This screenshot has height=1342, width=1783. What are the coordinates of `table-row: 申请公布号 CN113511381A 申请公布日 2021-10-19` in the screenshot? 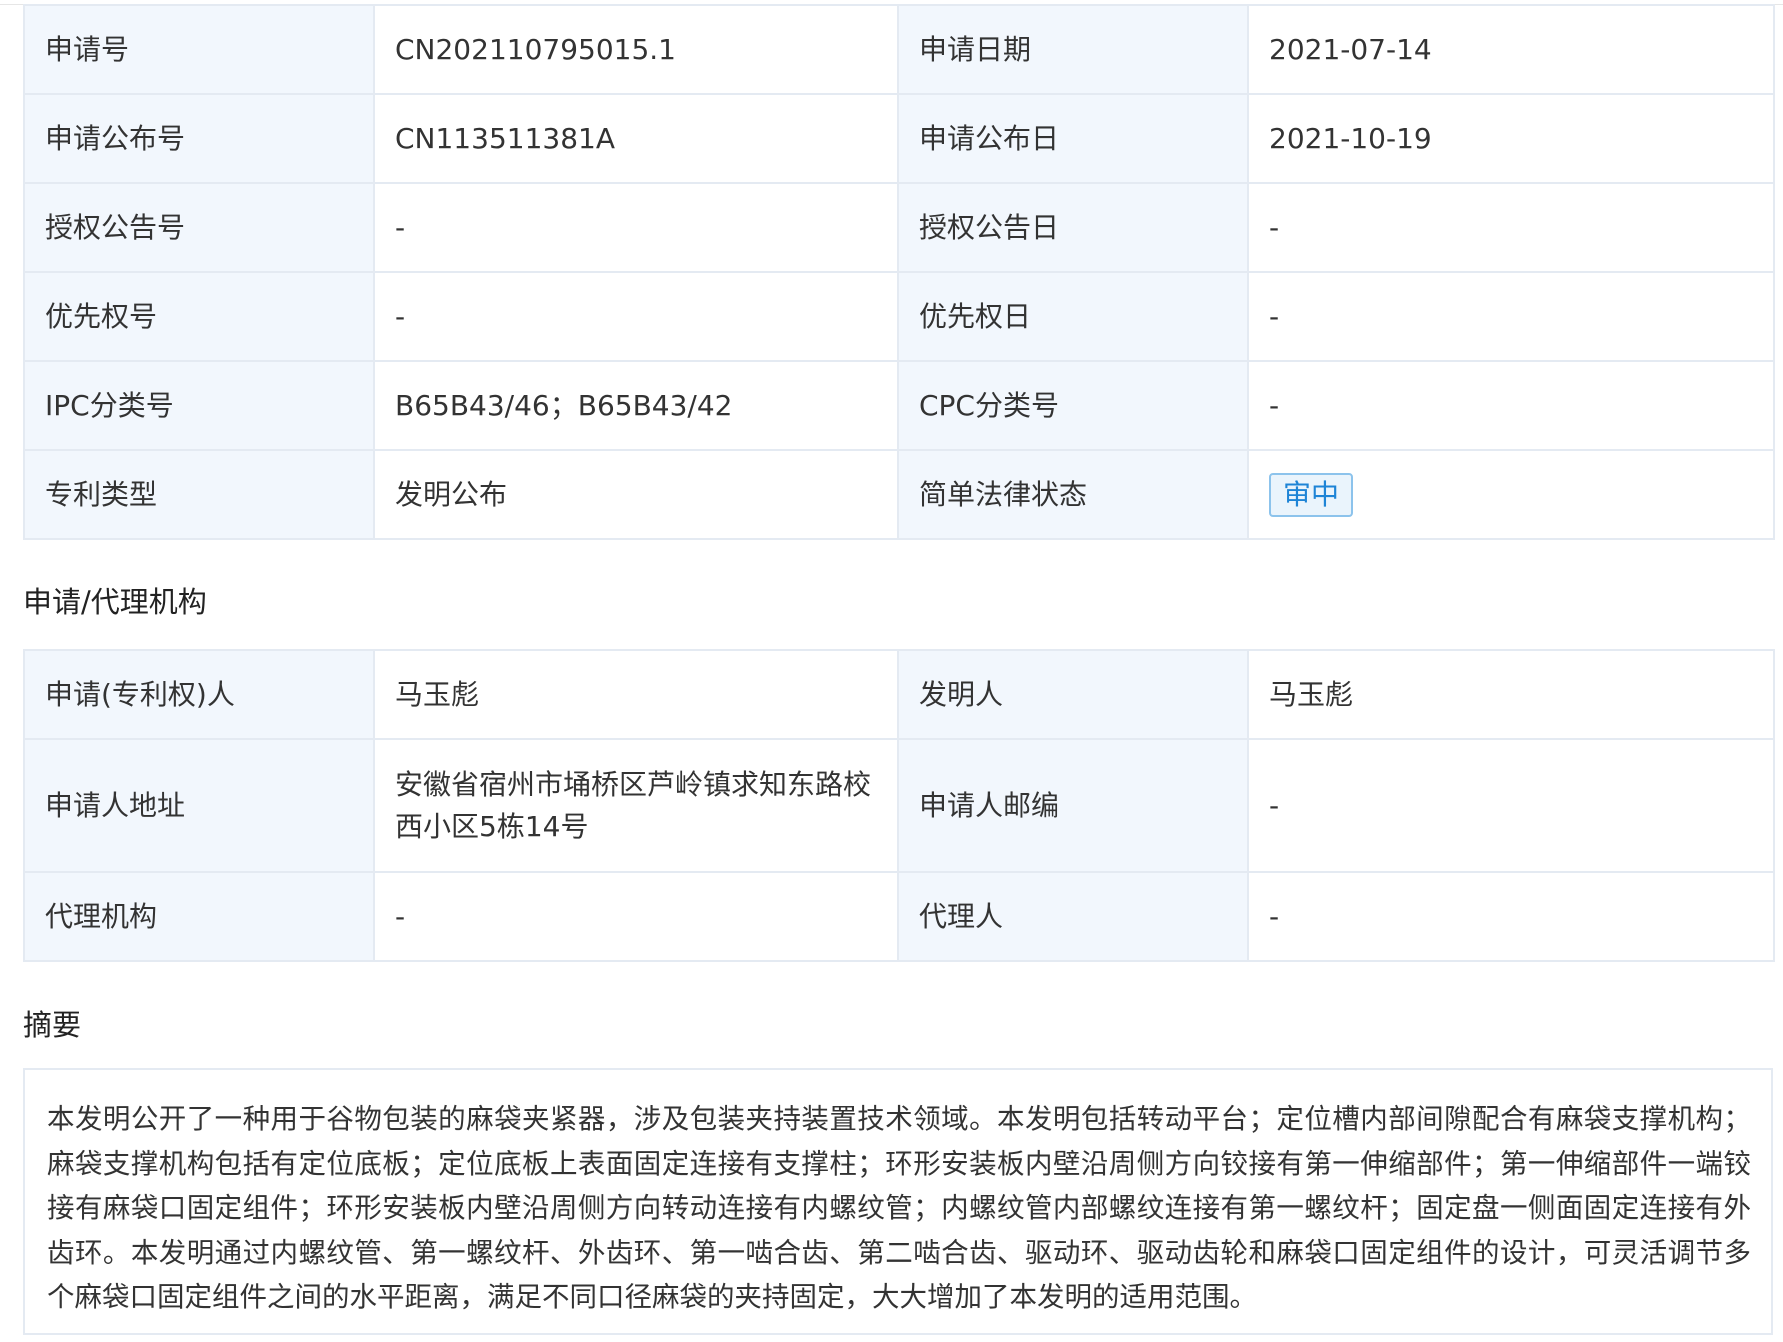 It's located at (899, 138).